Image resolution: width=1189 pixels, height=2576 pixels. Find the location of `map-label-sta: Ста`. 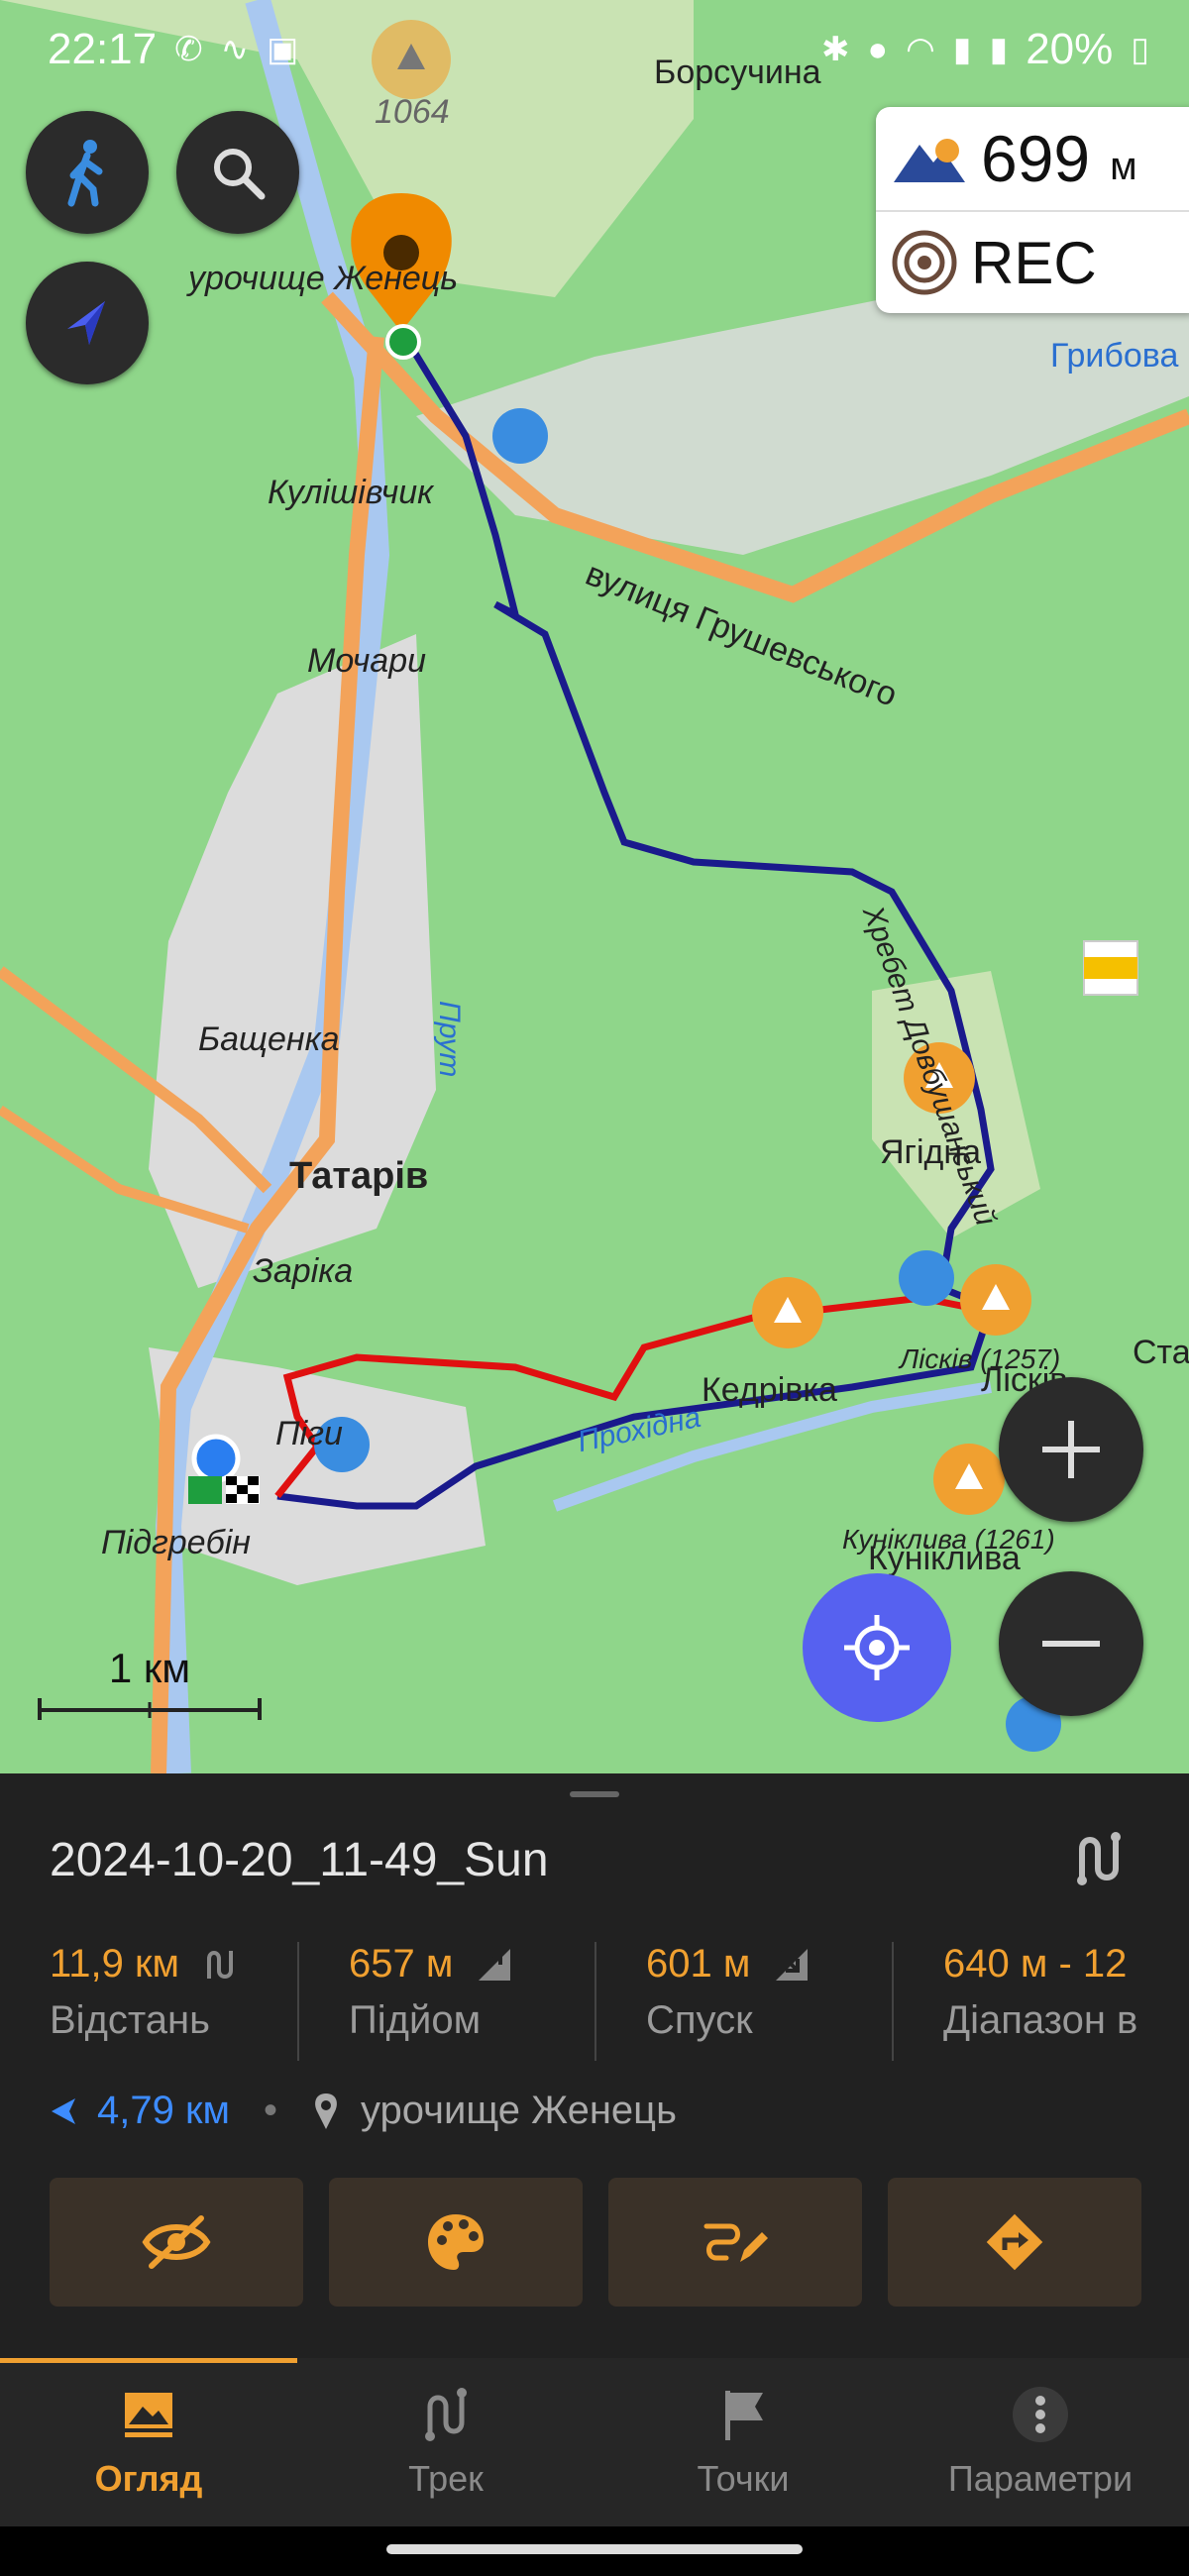

map-label-sta: Ста is located at coordinates (1161, 1352).